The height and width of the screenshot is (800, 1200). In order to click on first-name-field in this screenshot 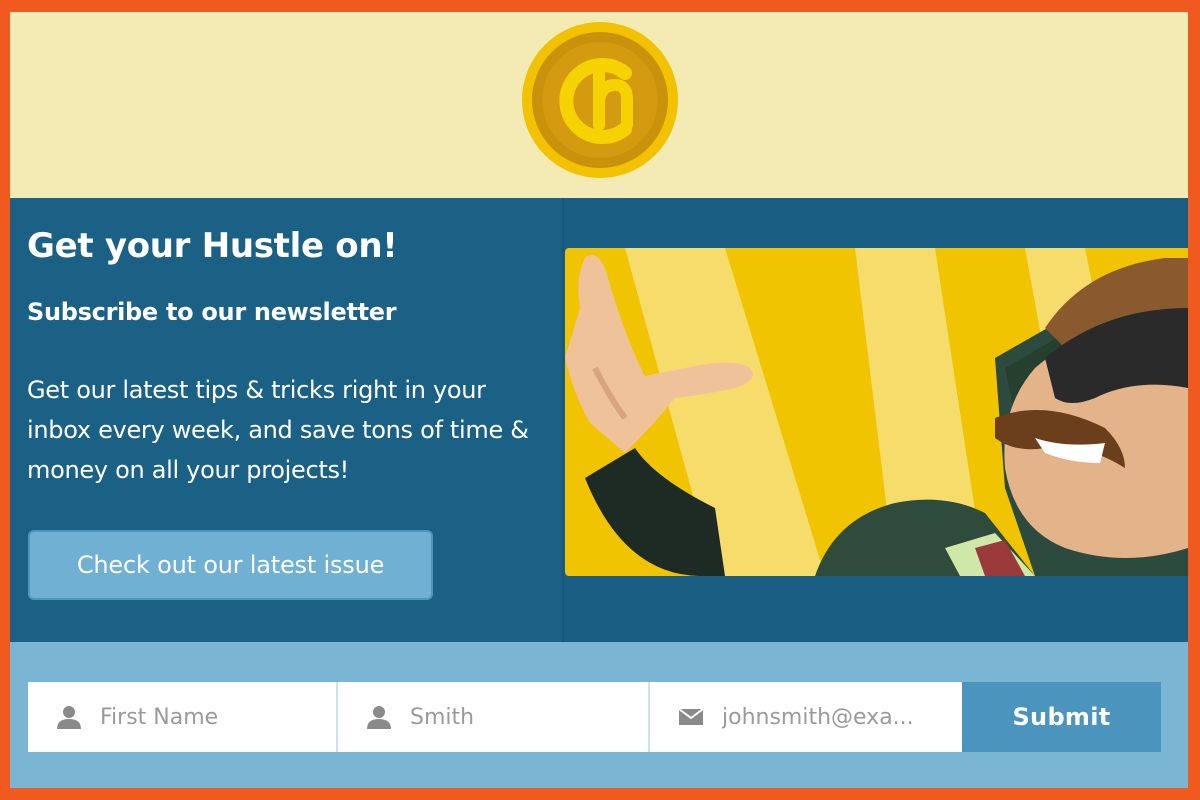, I will do `click(183, 717)`.